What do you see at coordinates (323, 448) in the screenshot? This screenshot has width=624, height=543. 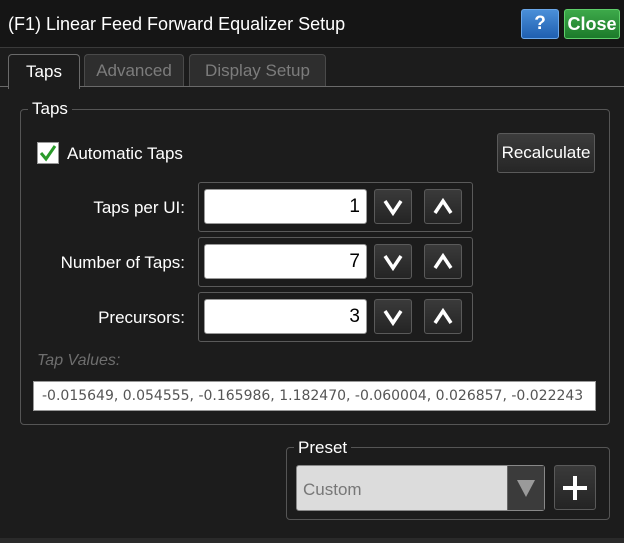 I see `preset-group-legend: Preset` at bounding box center [323, 448].